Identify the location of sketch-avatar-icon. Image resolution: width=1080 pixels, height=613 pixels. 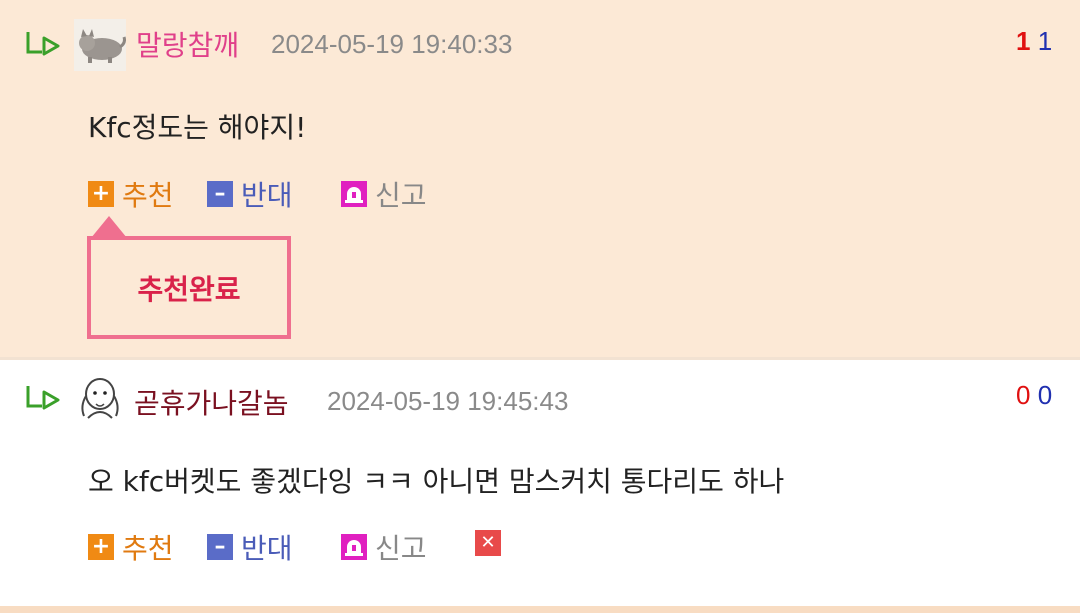
(100, 400).